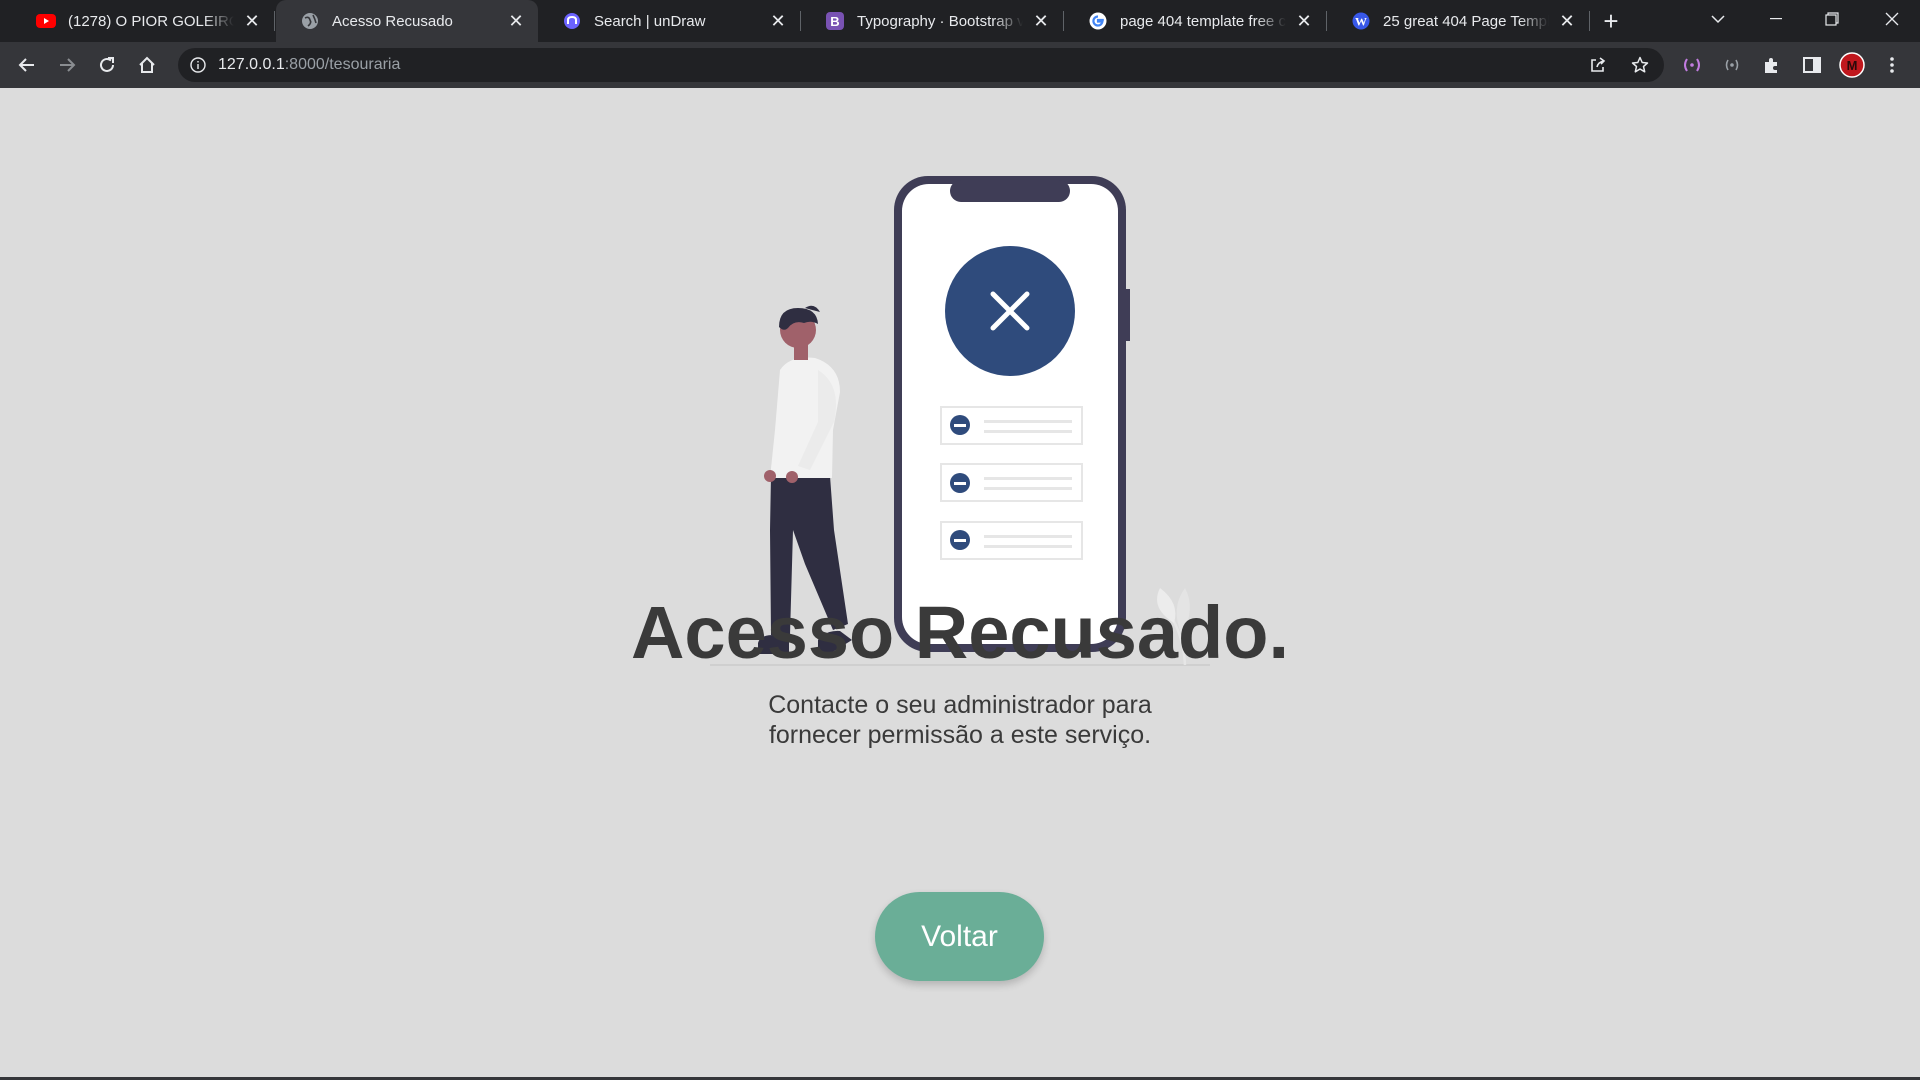 This screenshot has height=1080, width=1920. Describe the element at coordinates (1466, 21) in the screenshot. I see `tab-title: 25 great 404 Page Templates` at that location.